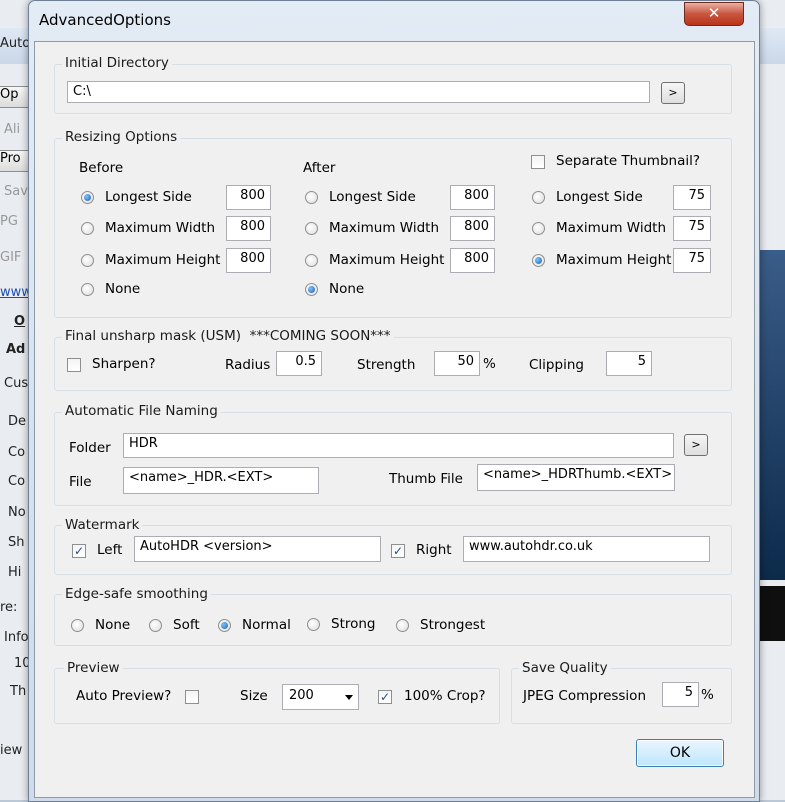  Describe the element at coordinates (489, 364) in the screenshot. I see `strength-unit: %` at that location.